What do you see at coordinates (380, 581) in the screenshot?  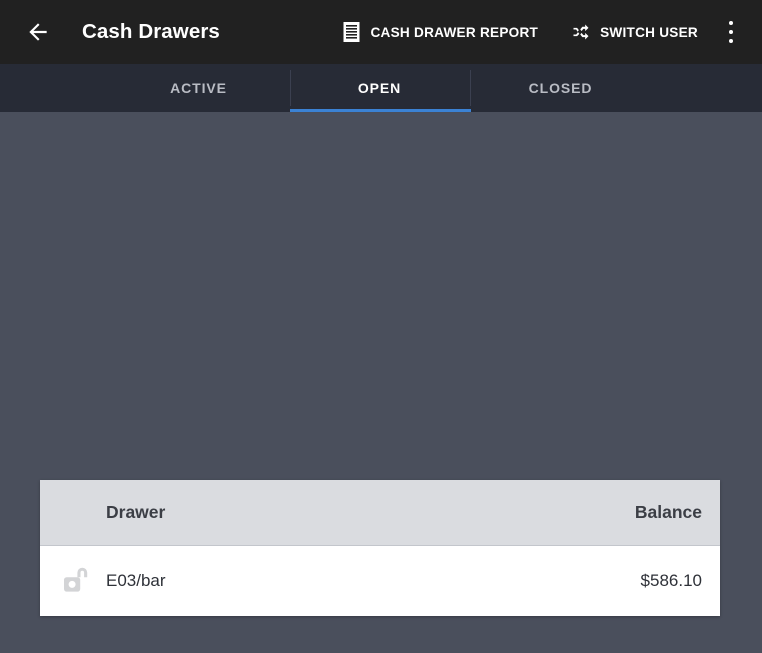 I see `table-row: E03/bar $586.10` at bounding box center [380, 581].